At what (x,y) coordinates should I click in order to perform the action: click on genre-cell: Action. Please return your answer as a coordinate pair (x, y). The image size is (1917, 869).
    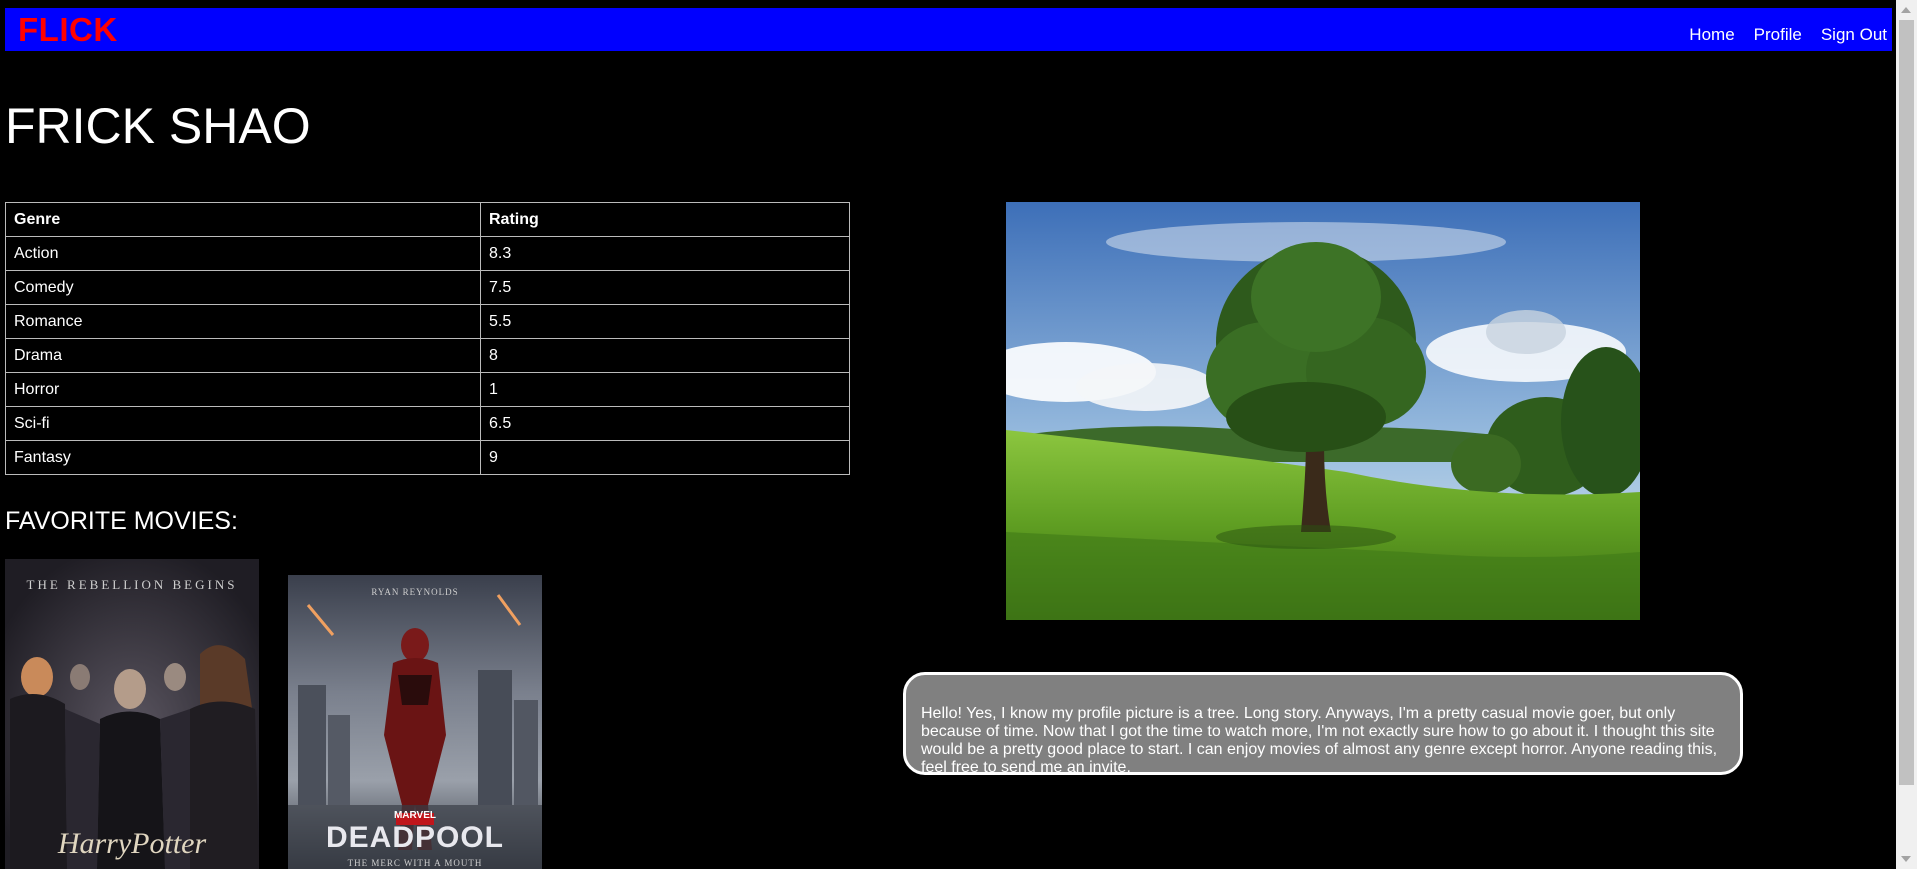
    Looking at the image, I should click on (243, 253).